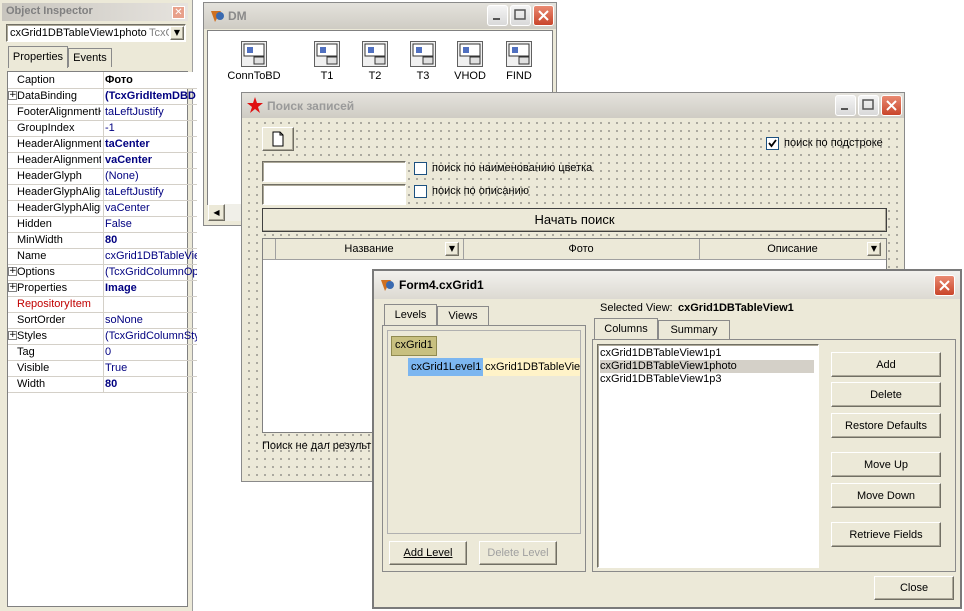  Describe the element at coordinates (150, 352) in the screenshot. I see `property-value: 0` at that location.